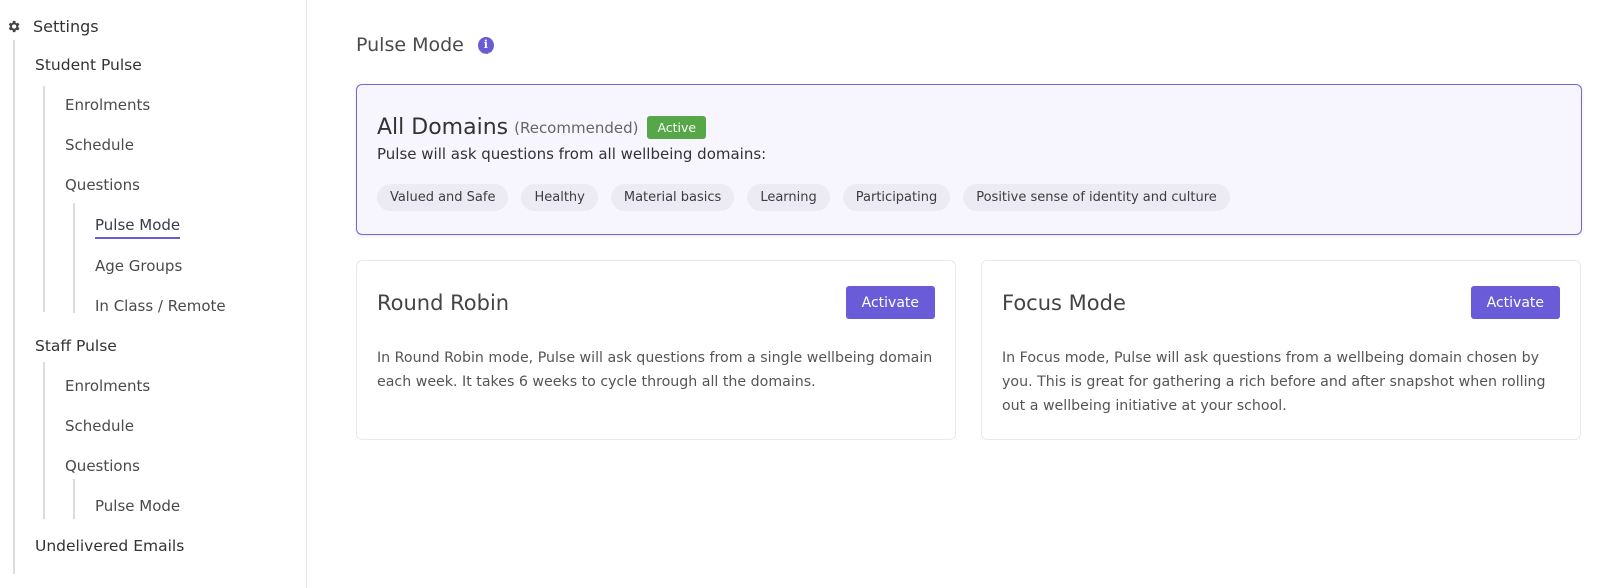  Describe the element at coordinates (88, 65) in the screenshot. I see `sidebar-item-student-pulse: Student Pulse` at that location.